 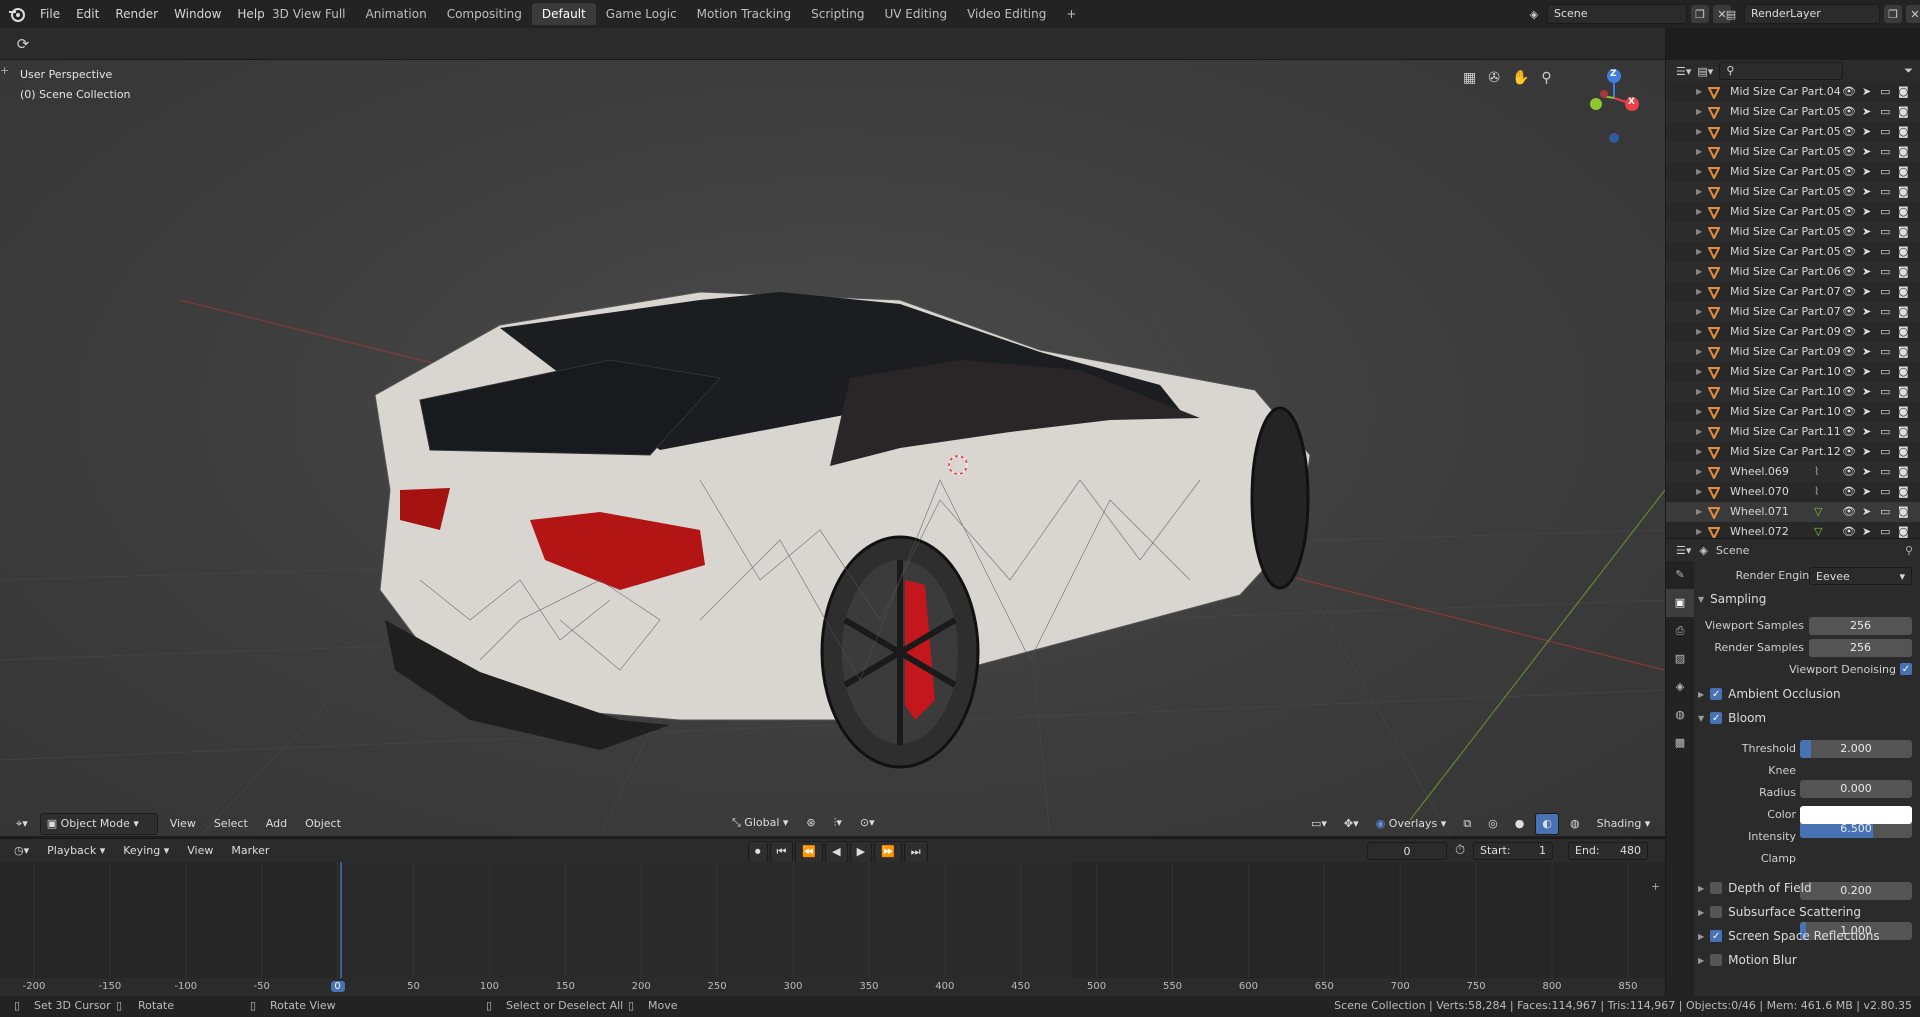 I want to click on outliner-row: ▶ Mid Size Car Part.05 👁 ➤ ▭ ◙, so click(x=1793, y=172).